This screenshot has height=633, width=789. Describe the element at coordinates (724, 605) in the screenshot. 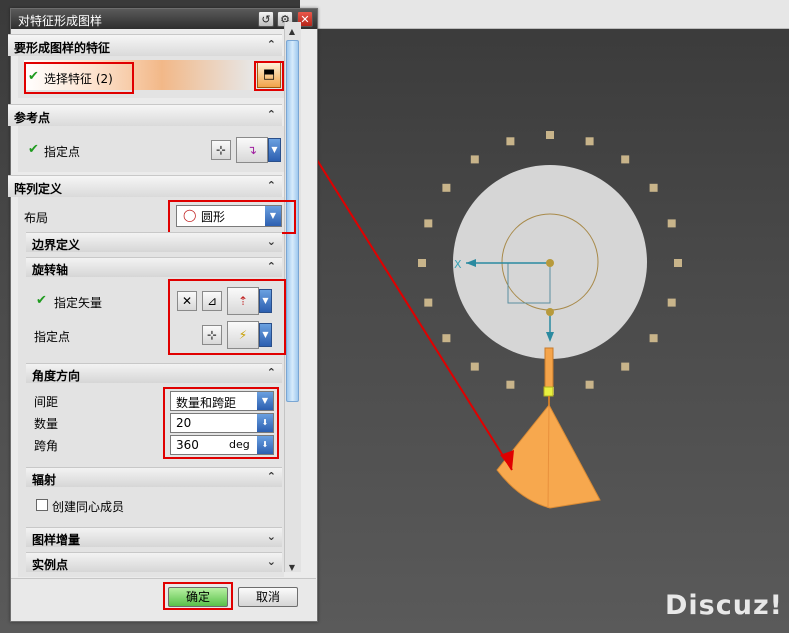

I see `watermark: Discuz!` at that location.